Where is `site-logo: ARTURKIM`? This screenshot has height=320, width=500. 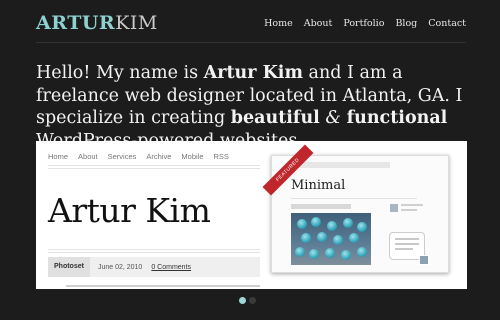
site-logo: ARTURKIM is located at coordinates (97, 23).